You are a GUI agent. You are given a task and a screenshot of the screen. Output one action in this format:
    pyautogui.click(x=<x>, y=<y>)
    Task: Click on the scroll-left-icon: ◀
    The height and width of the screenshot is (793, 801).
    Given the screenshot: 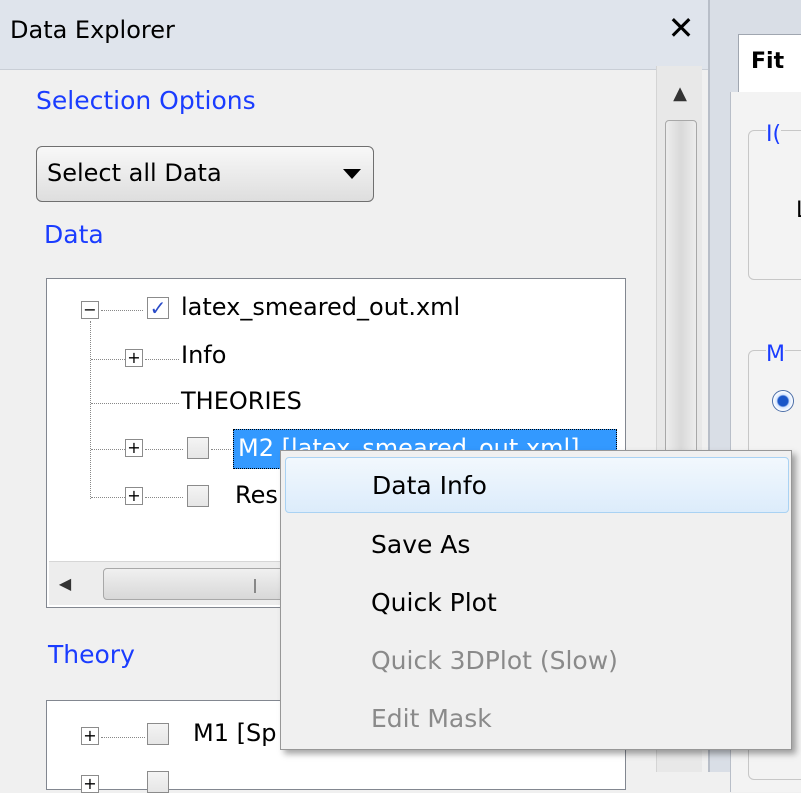 What is the action you would take?
    pyautogui.click(x=65, y=584)
    